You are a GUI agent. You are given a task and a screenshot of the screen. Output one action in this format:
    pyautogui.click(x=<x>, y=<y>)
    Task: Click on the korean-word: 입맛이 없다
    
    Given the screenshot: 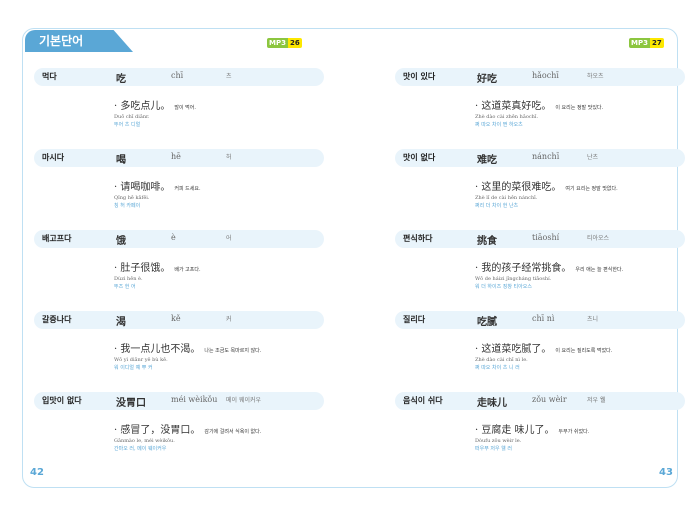 What is the action you would take?
    pyautogui.click(x=62, y=400)
    